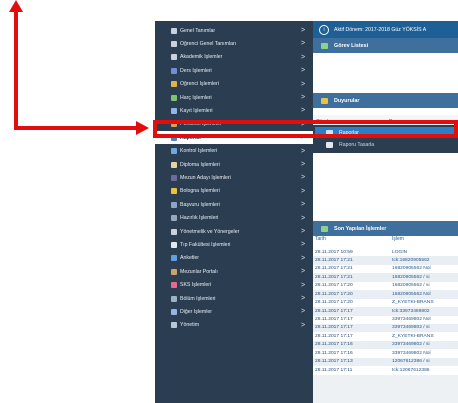 This screenshot has height=403, width=458. I want to click on sidebar-item-label: Genel Tanımlar, so click(198, 30).